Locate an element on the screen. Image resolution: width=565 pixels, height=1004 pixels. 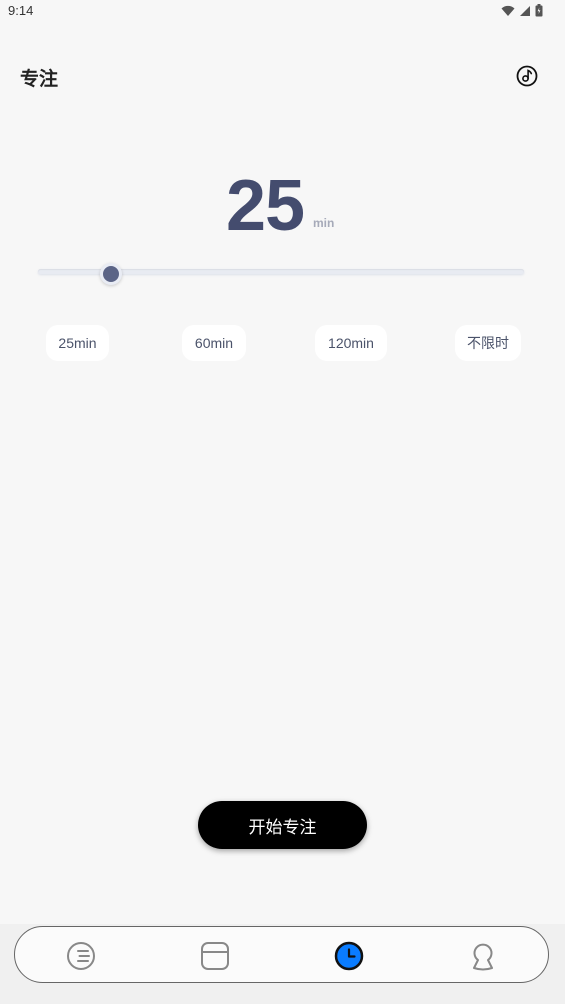
profile-icon is located at coordinates (483, 959).